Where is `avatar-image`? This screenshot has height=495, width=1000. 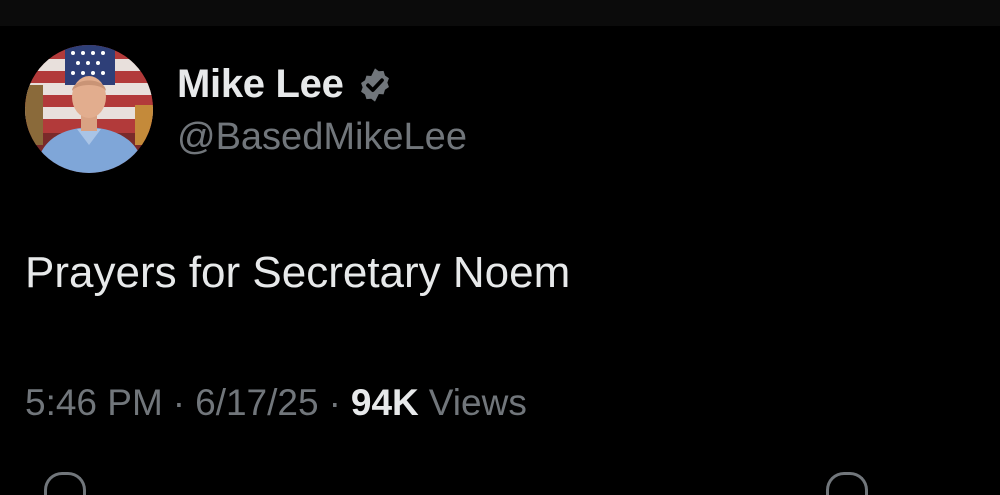
avatar-image is located at coordinates (89, 109).